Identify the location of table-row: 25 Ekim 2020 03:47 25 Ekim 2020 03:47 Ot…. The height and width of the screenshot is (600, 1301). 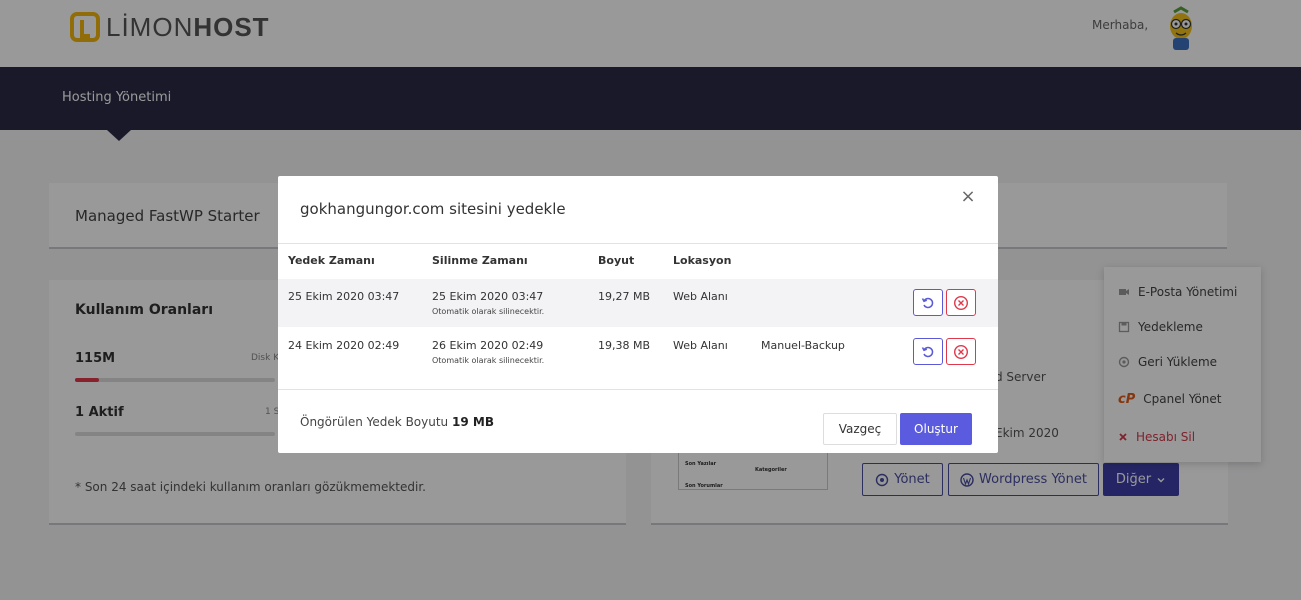
(638, 303).